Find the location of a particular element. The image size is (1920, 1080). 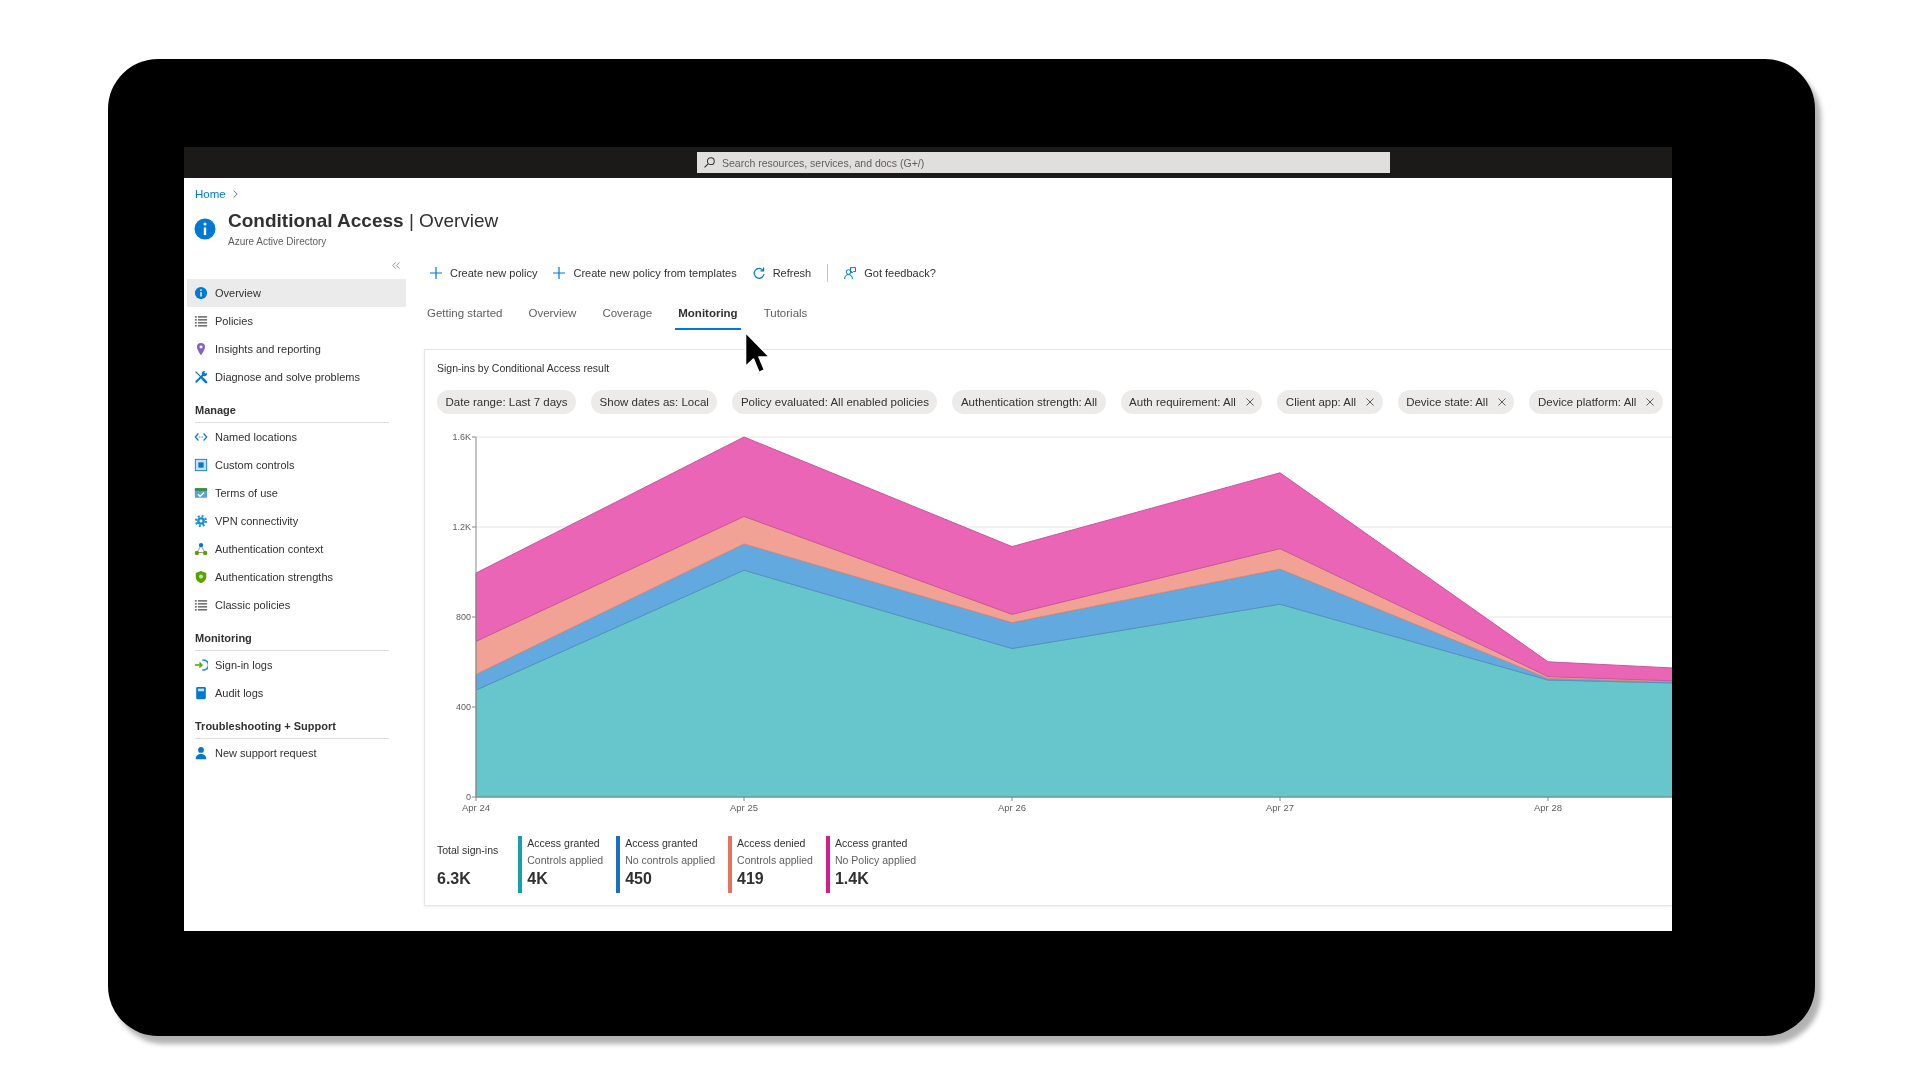

book-icon is located at coordinates (201, 693).